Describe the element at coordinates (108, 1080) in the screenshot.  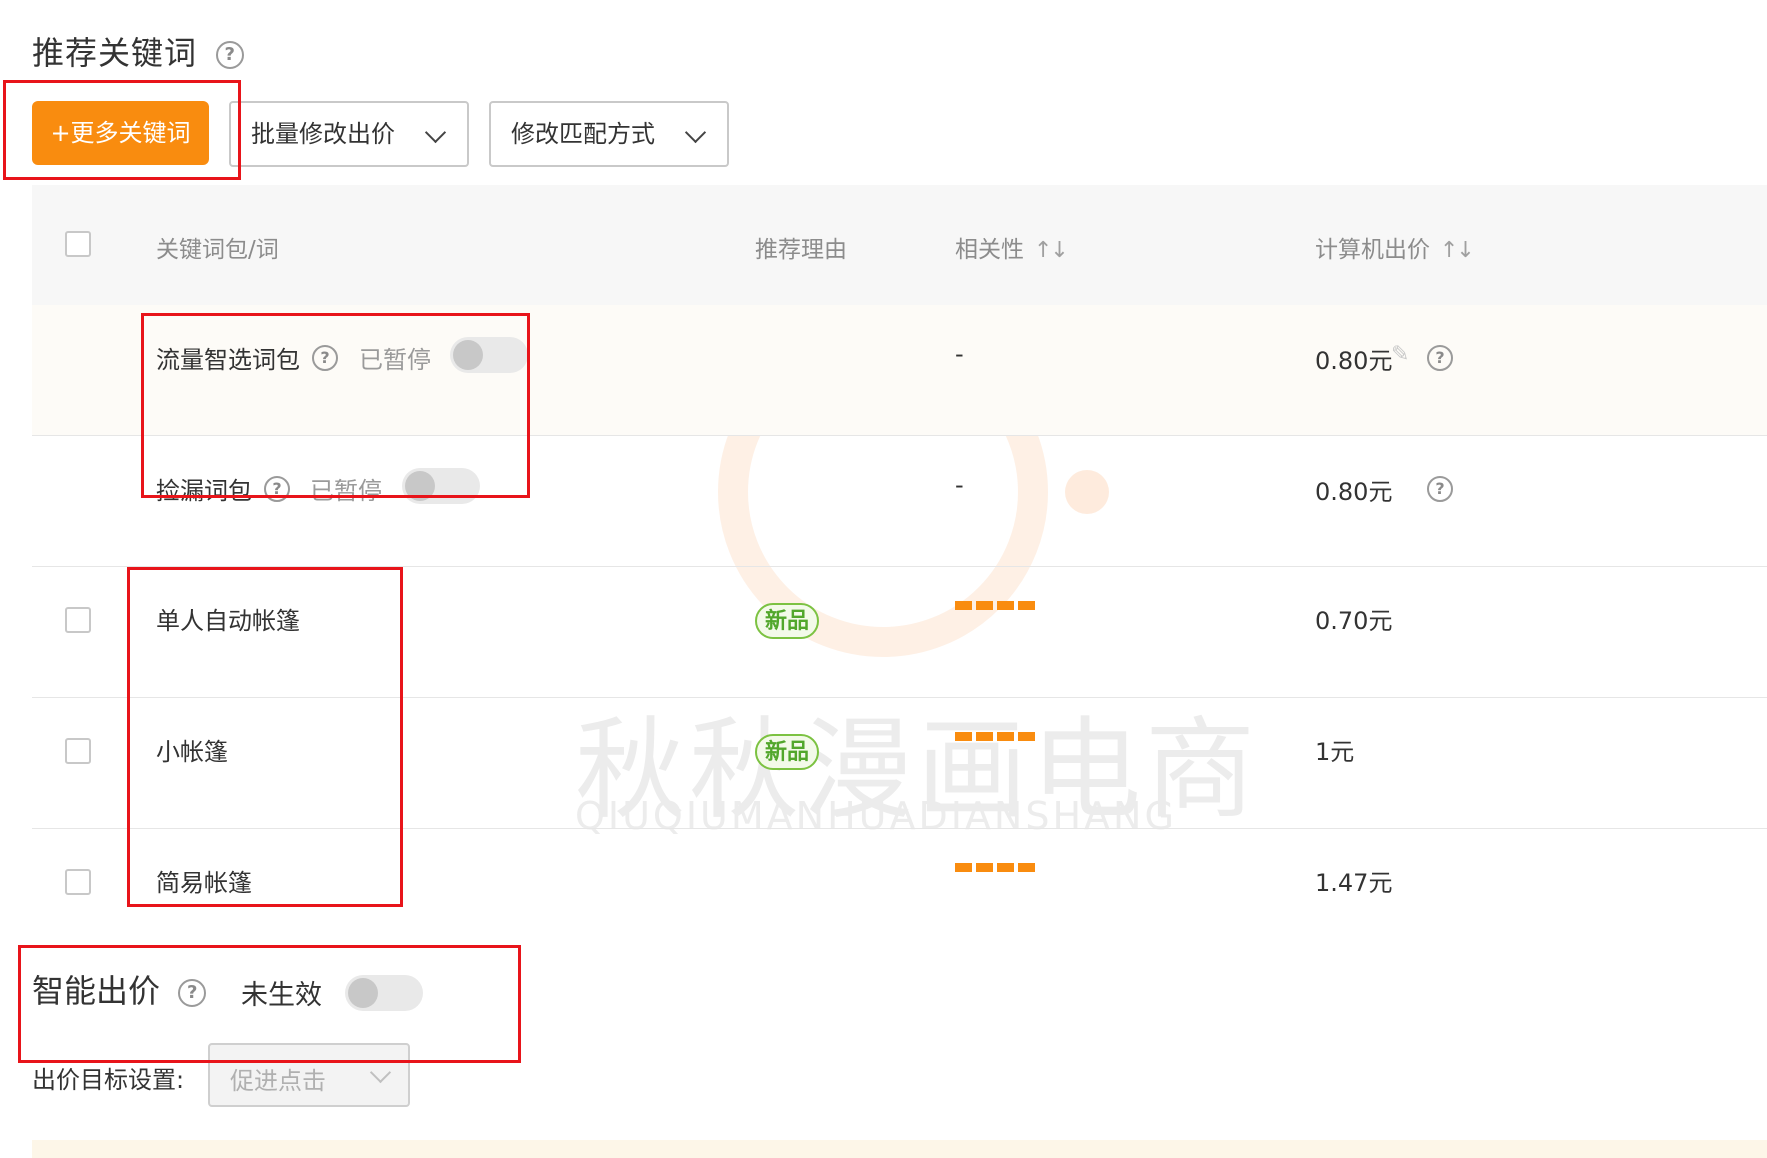
I see `bid-goal-label: 出价目标设置:` at that location.